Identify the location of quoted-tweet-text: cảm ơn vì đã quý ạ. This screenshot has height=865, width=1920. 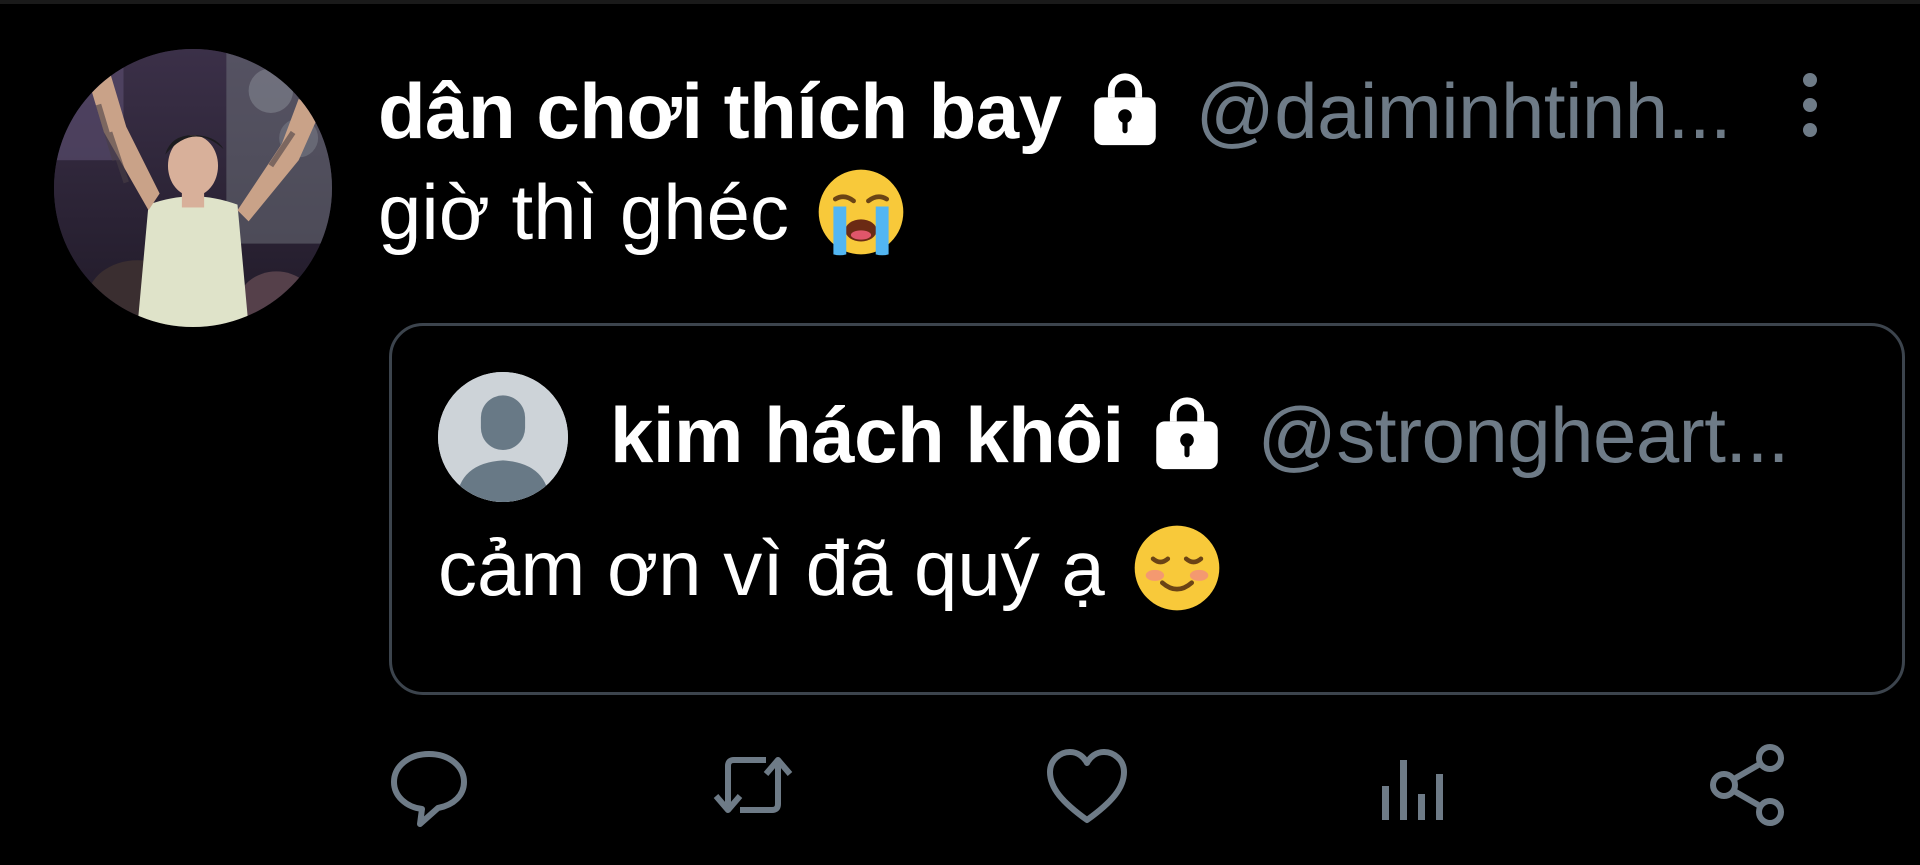
(830, 568).